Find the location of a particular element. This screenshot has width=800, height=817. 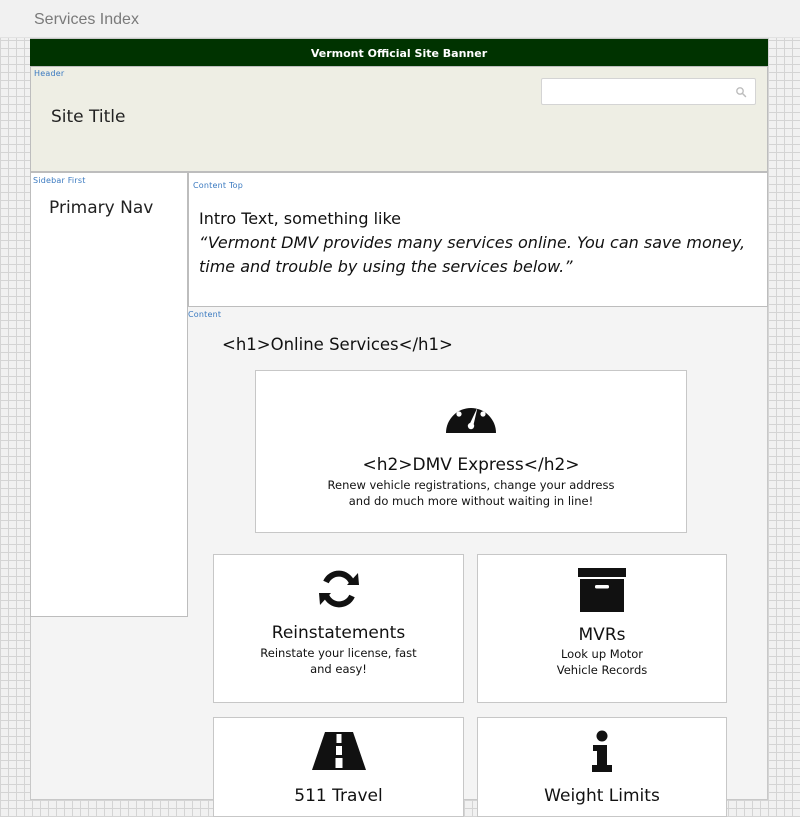

search-input is located at coordinates (648, 91).